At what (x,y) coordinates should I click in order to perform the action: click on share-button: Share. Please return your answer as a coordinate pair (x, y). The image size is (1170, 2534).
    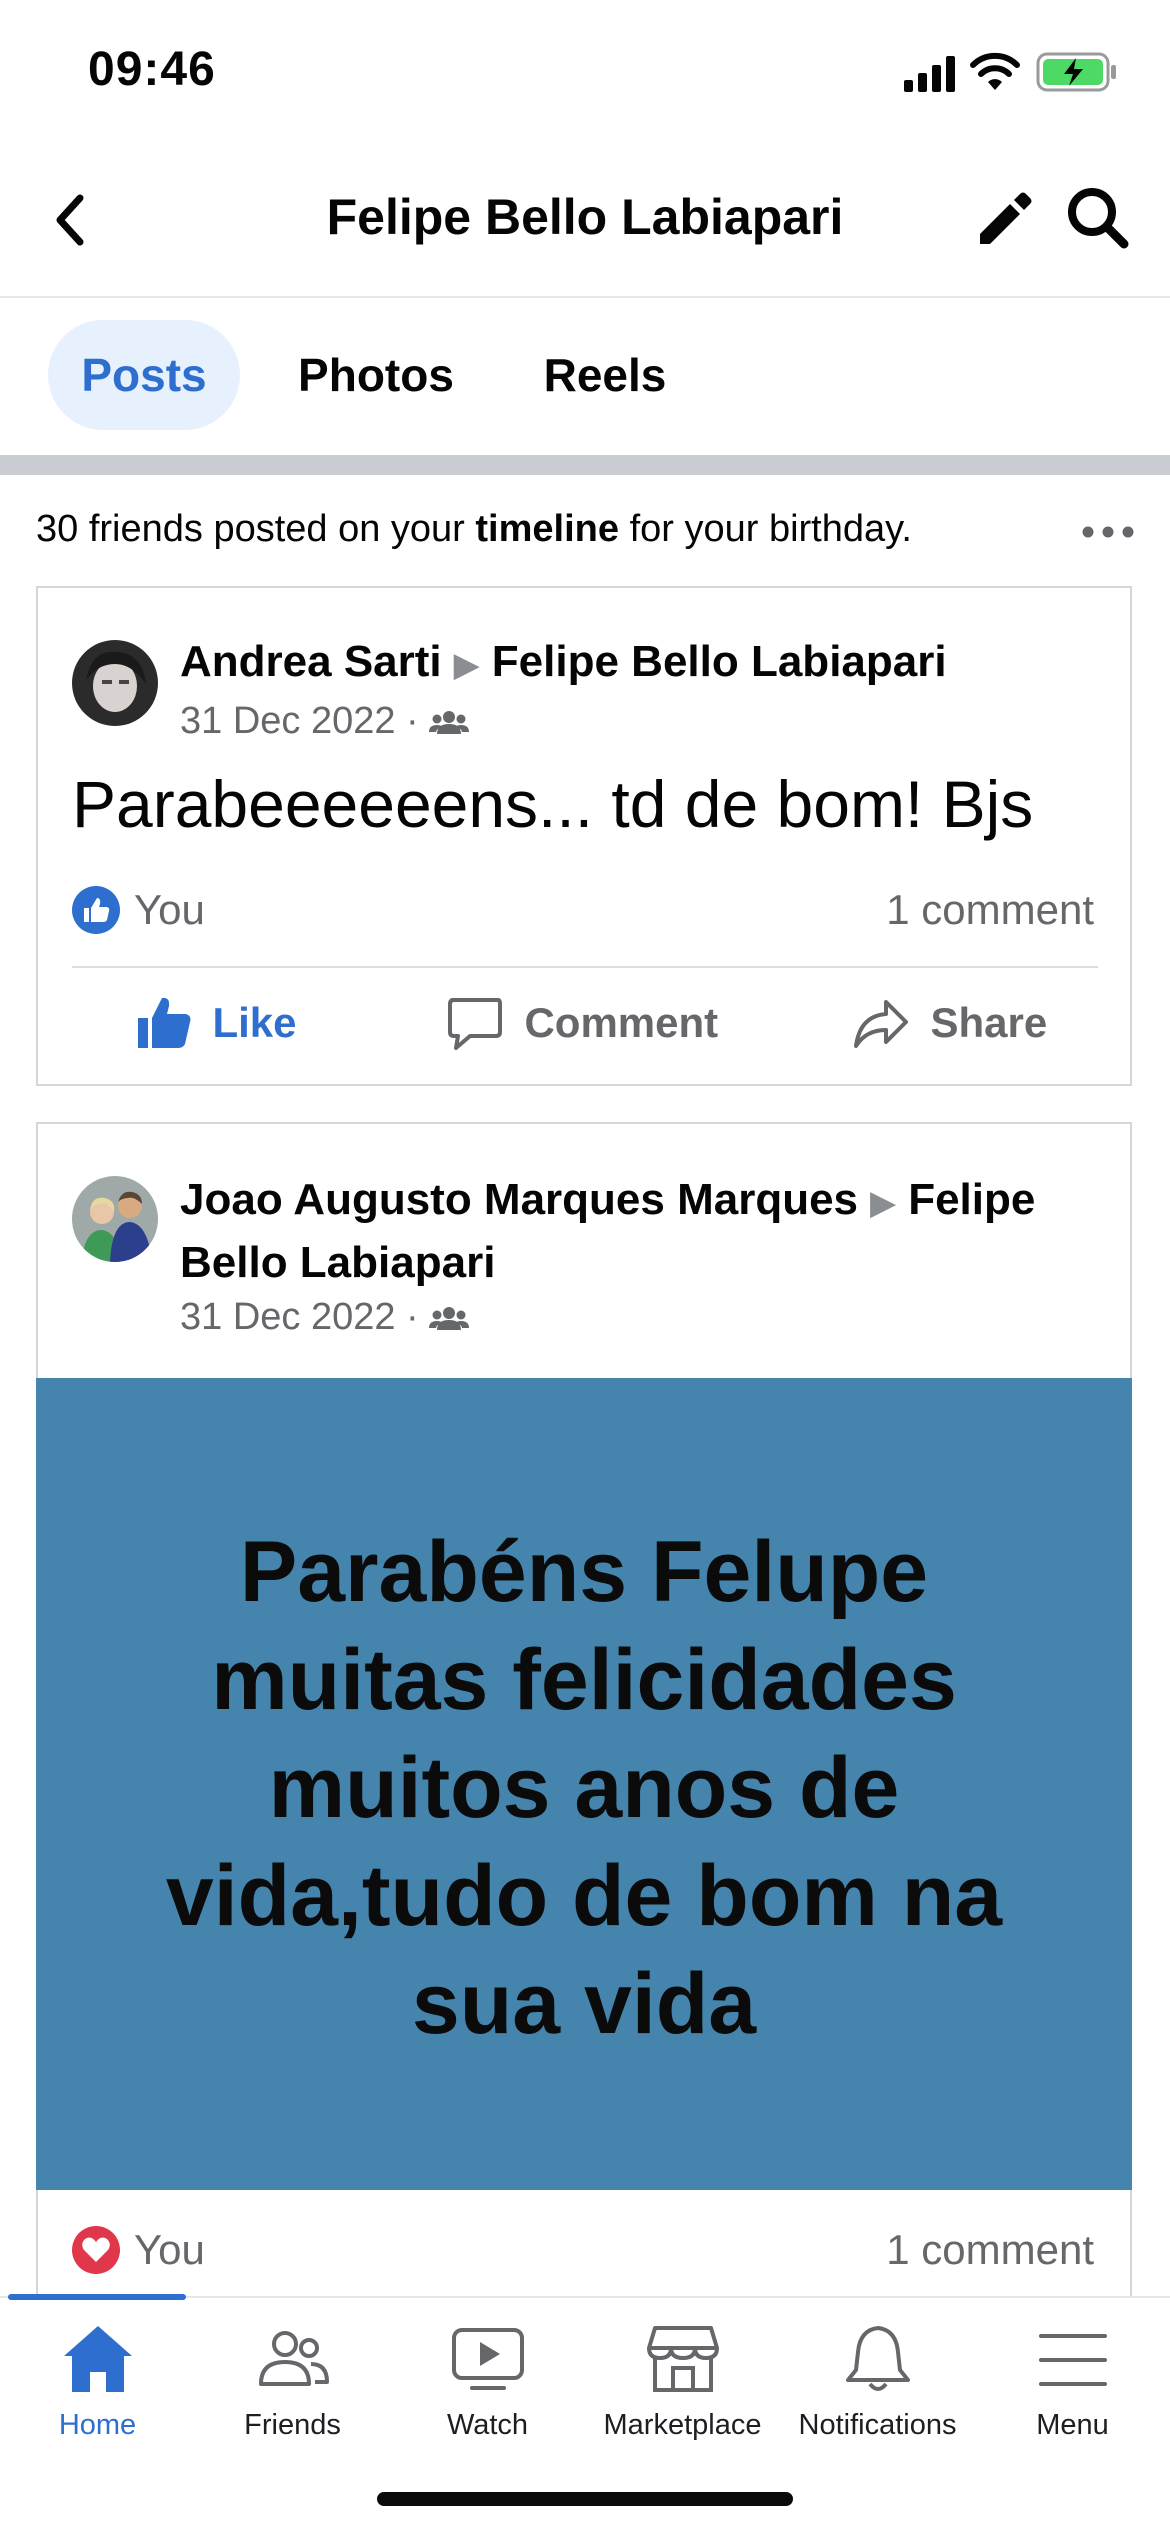
    Looking at the image, I should click on (949, 1029).